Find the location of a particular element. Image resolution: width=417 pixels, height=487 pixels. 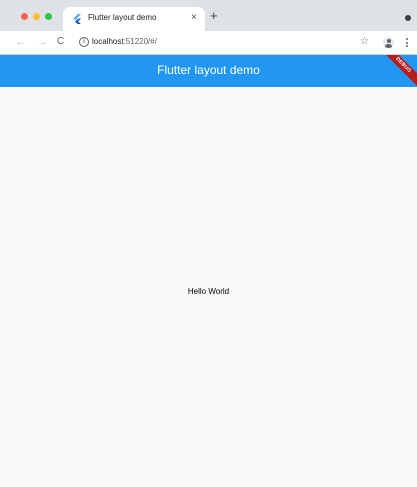

profile-icon is located at coordinates (388, 42).